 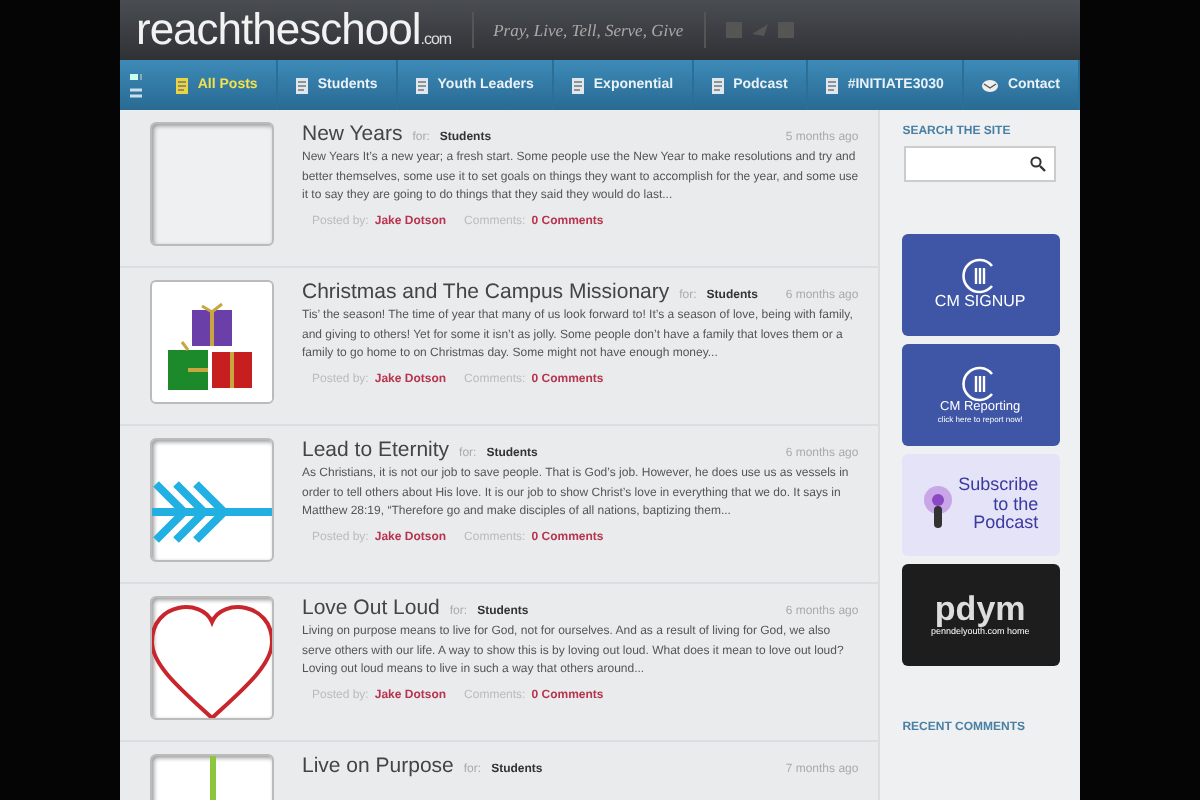 I want to click on banner-text: Podcast, so click(x=1006, y=524).